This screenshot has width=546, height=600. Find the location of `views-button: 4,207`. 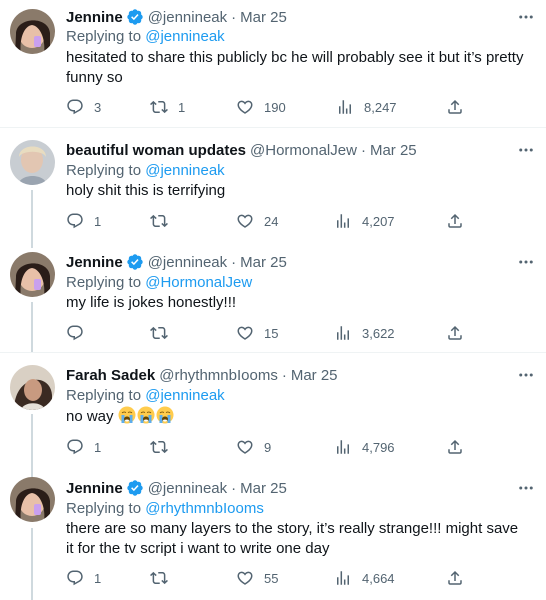

views-button: 4,207 is located at coordinates (364, 221).